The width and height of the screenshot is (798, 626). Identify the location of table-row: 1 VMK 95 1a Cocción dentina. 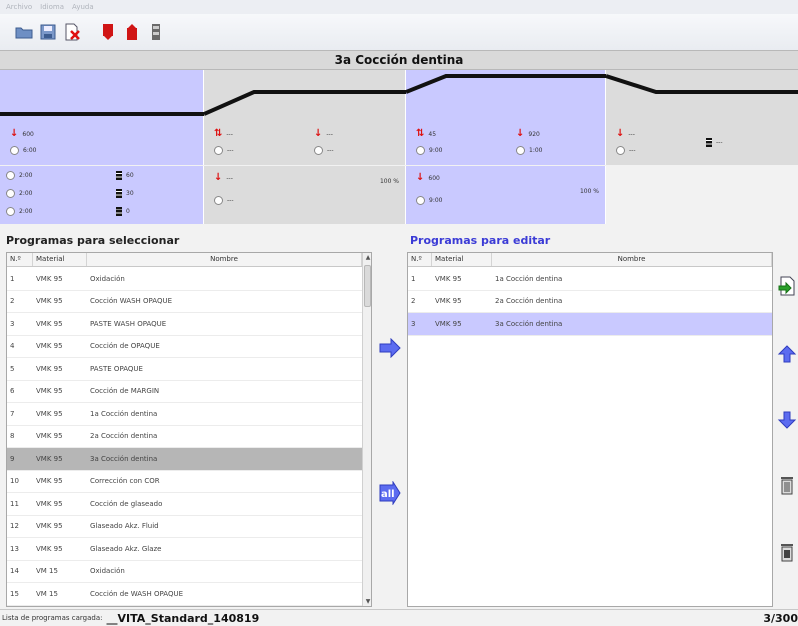
(590, 279).